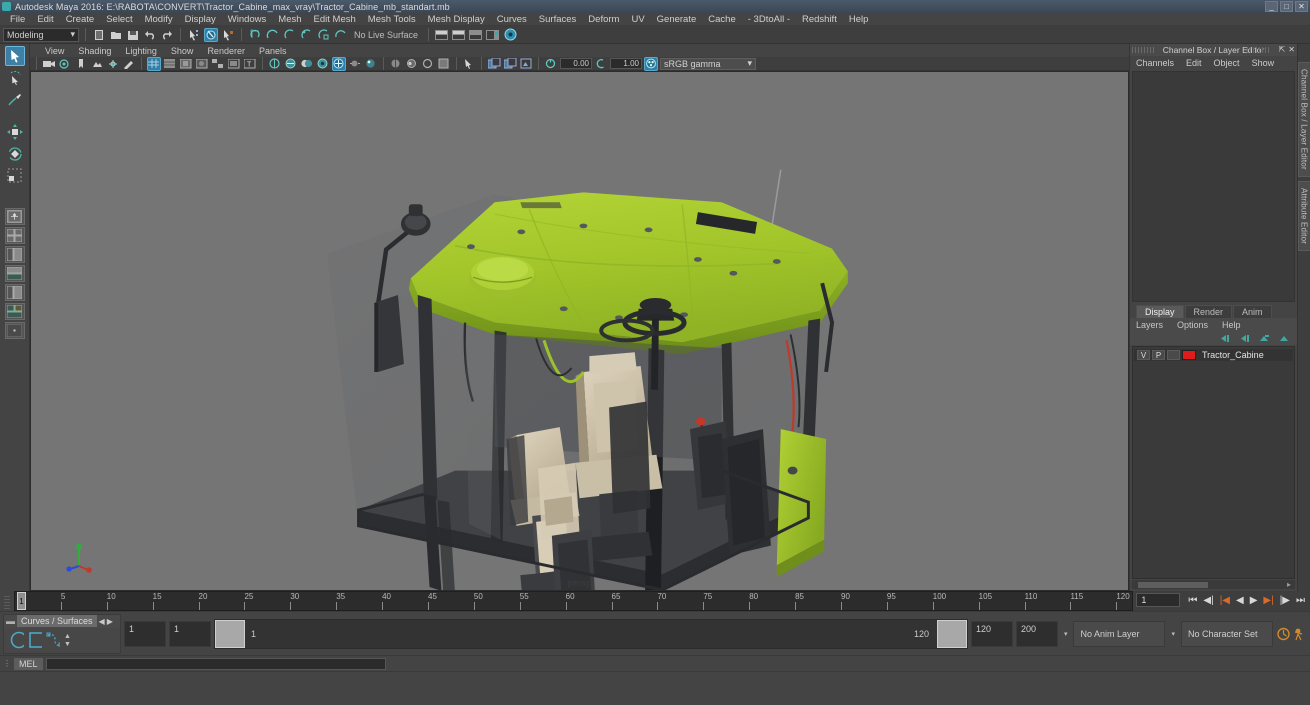 The width and height of the screenshot is (1310, 705). I want to click on menu-uv: UV, so click(637, 19).